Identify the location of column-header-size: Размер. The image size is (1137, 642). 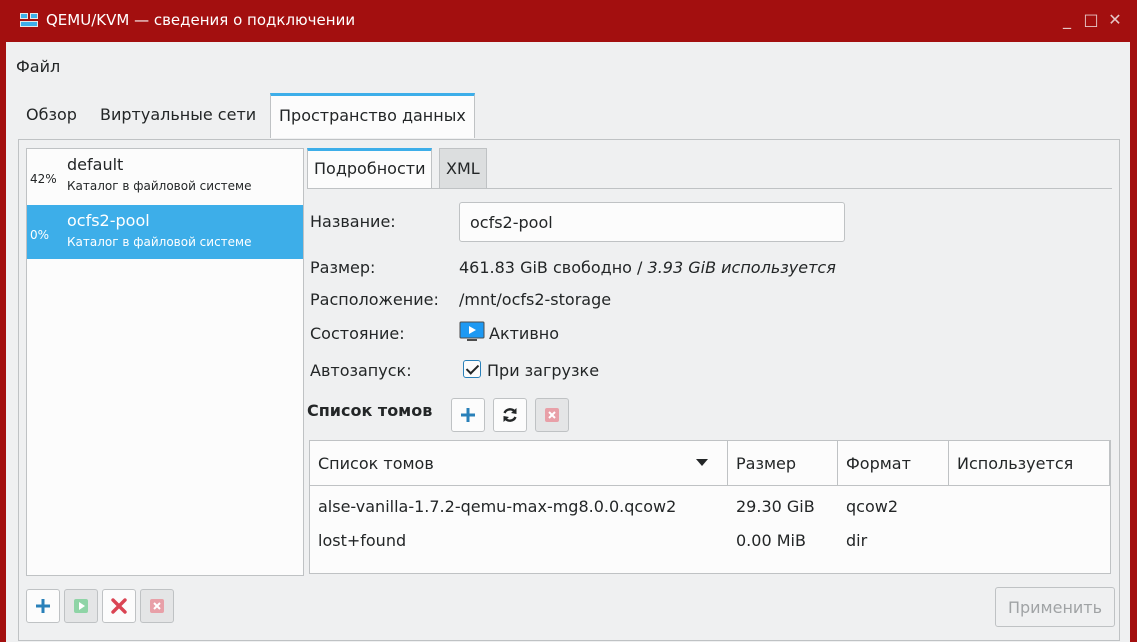
(783, 463).